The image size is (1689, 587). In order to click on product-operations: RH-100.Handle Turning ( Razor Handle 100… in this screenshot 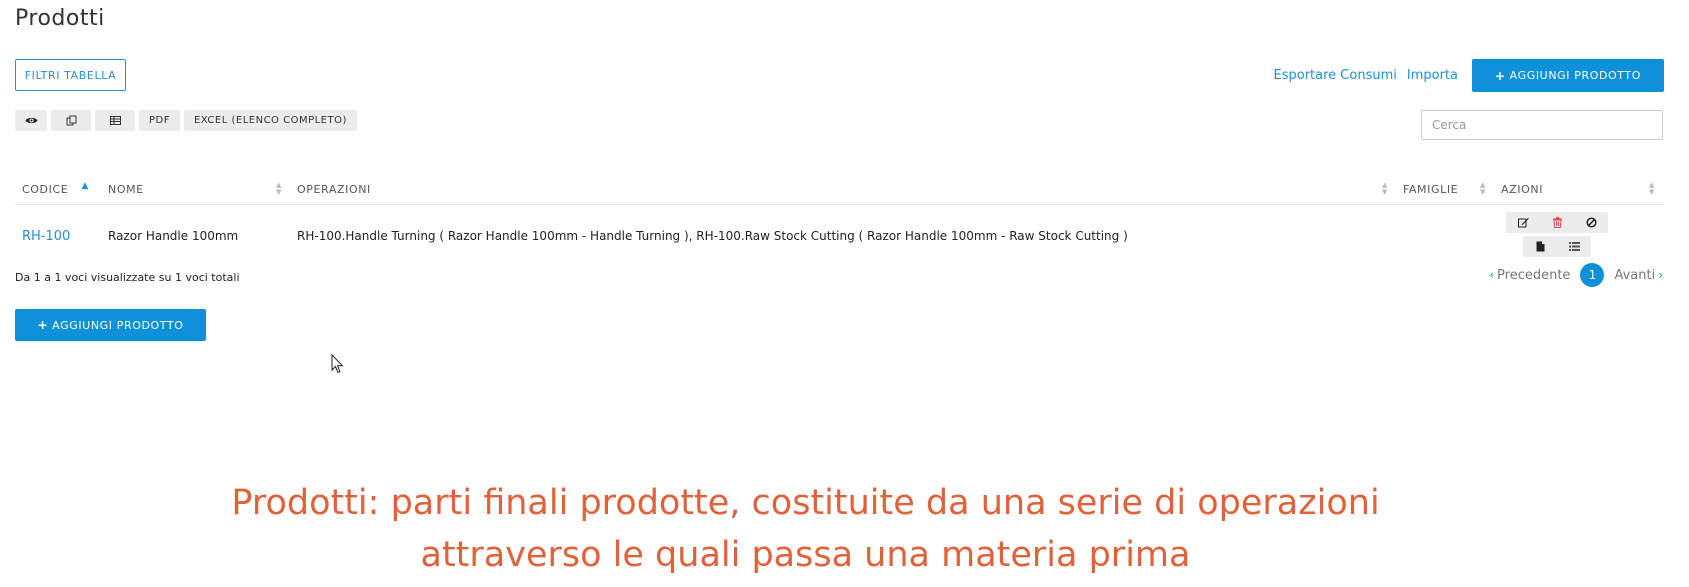, I will do `click(712, 236)`.